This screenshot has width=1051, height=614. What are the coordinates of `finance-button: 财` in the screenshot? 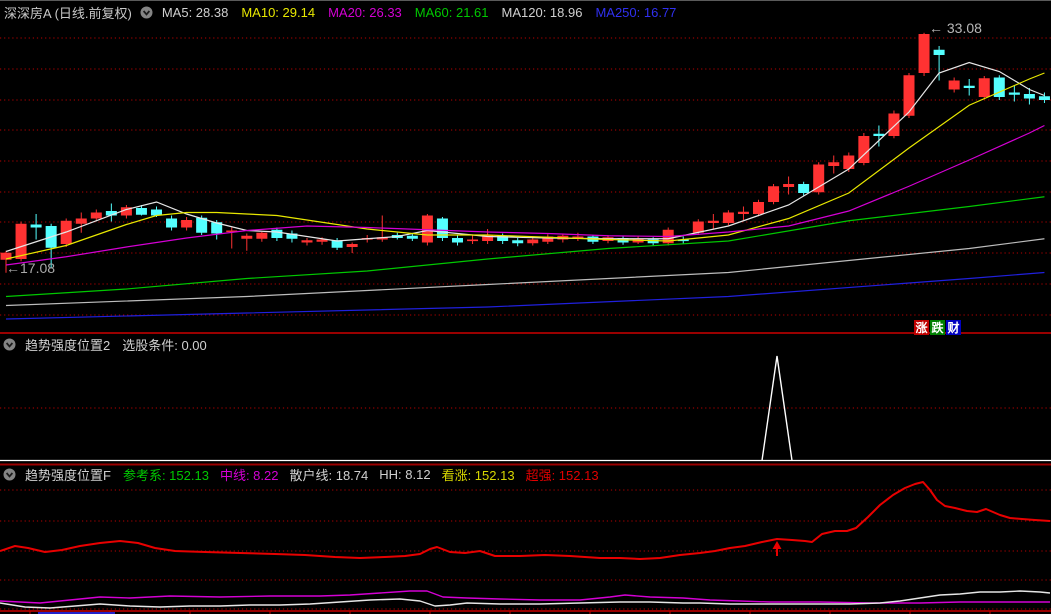 It's located at (953, 327).